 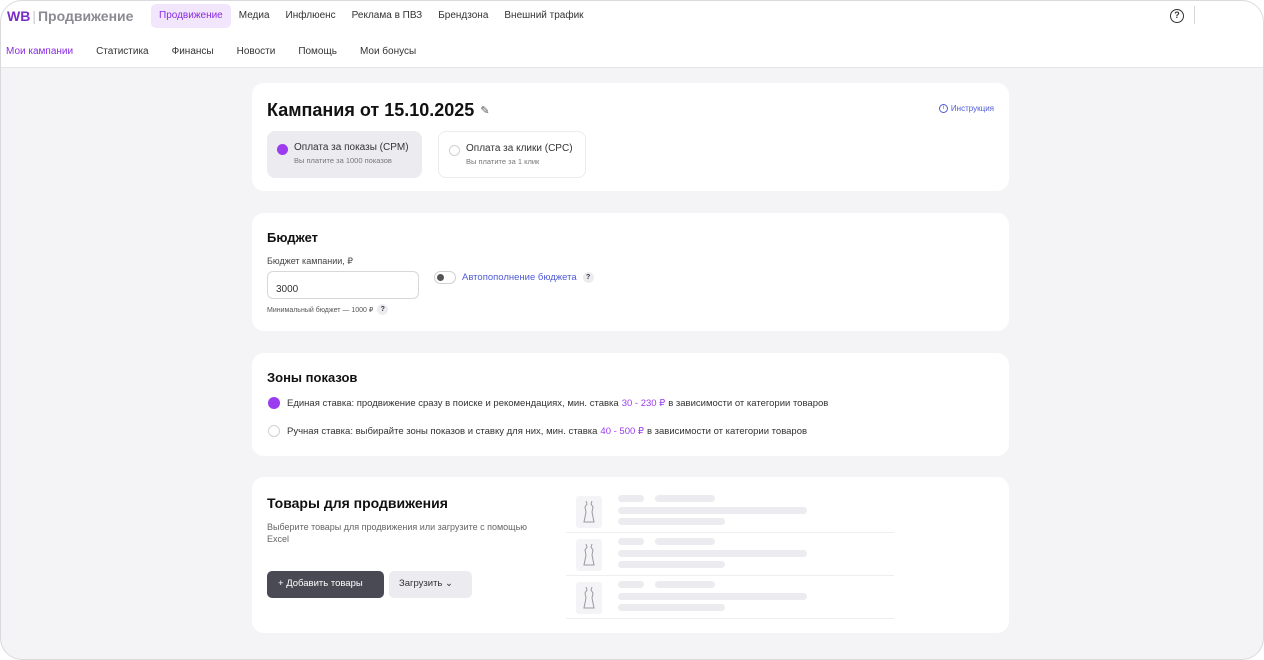 I want to click on logo-brand: WB, so click(x=19, y=16).